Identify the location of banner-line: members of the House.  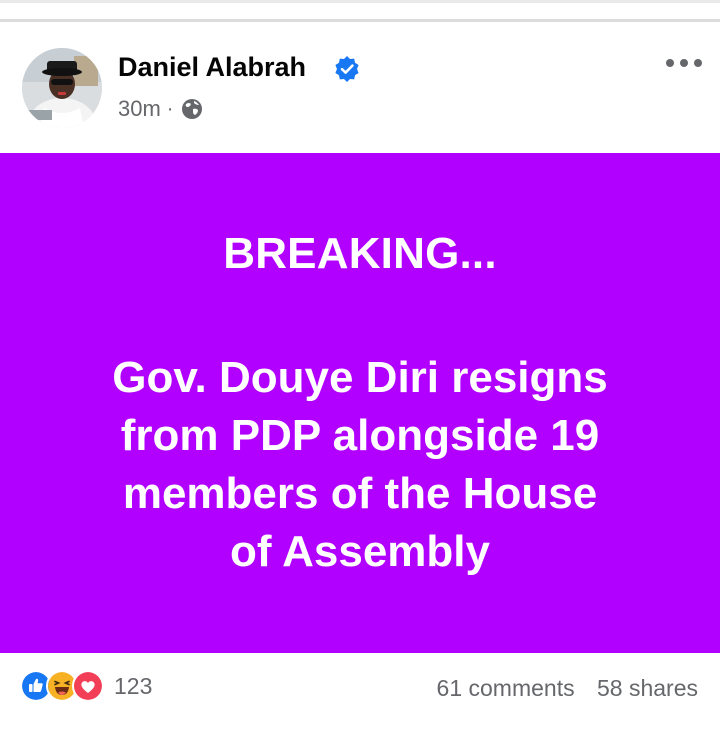
(360, 493).